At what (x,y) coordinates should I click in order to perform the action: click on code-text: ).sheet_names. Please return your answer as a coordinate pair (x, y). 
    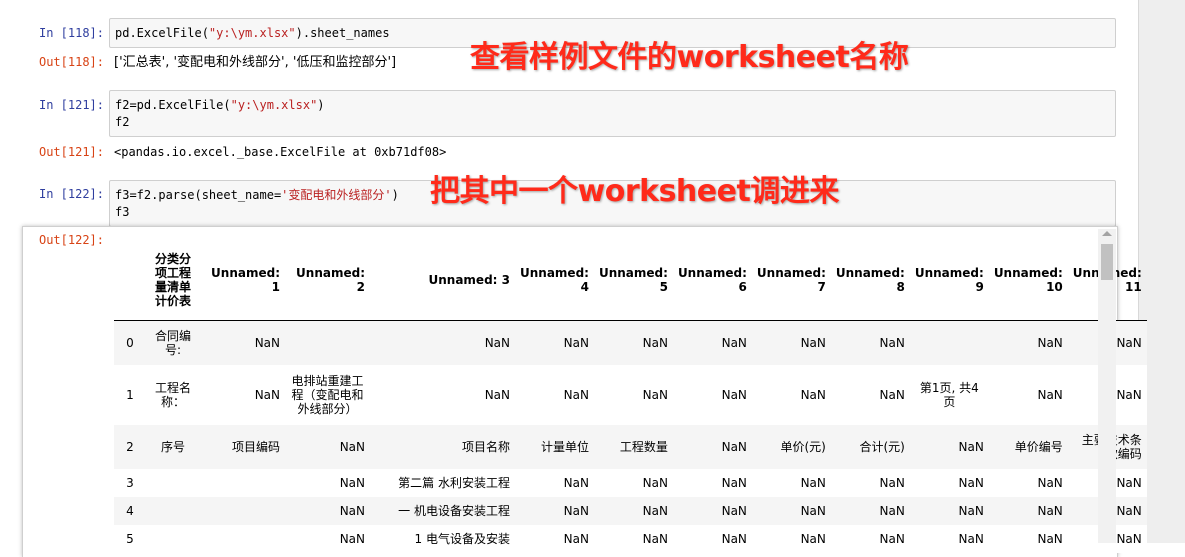
    Looking at the image, I should click on (342, 33).